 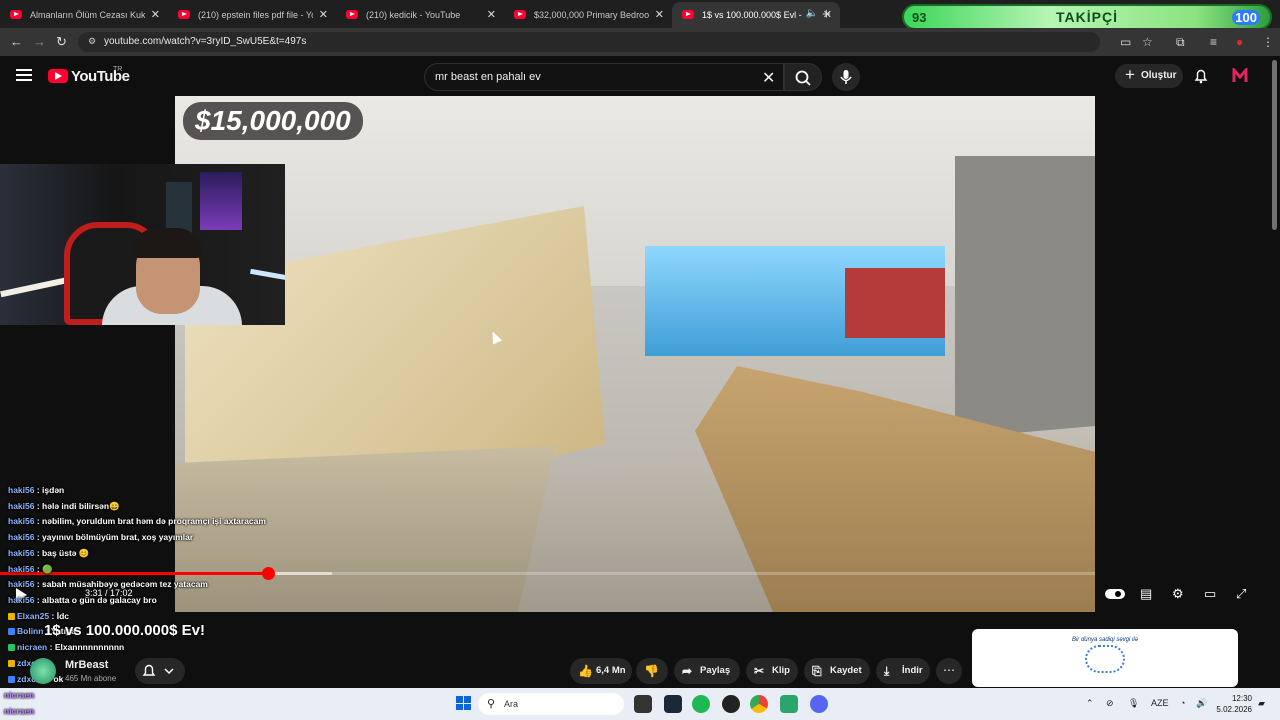 What do you see at coordinates (30, 569) in the screenshot?
I see `chat-message: haki56 : 🟢` at bounding box center [30, 569].